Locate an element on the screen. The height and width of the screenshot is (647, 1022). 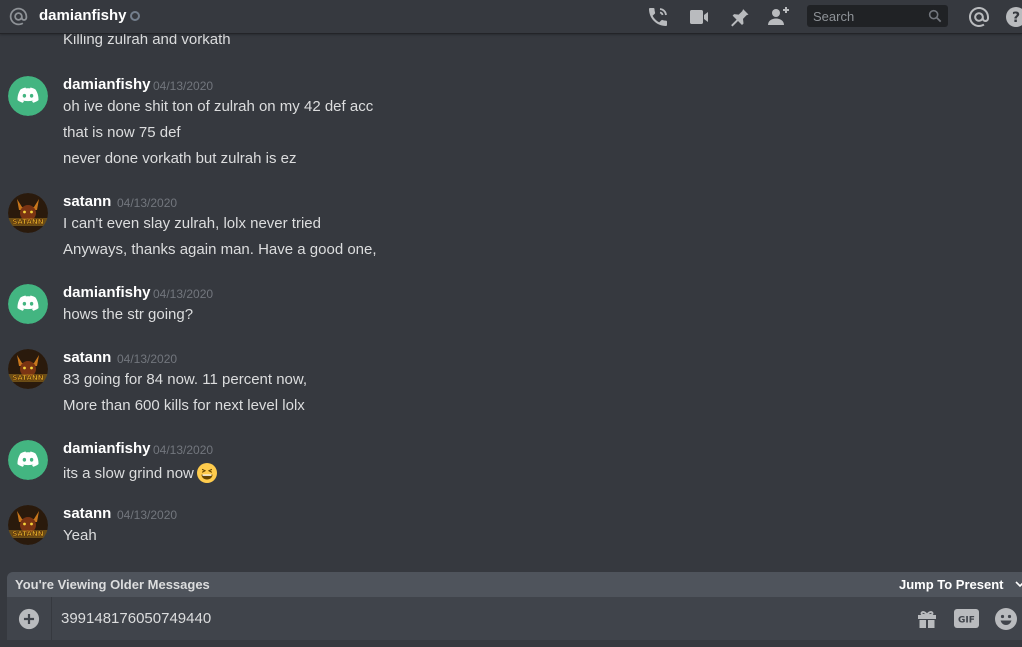
older-messages-label: You're Viewing Older Messages is located at coordinates (112, 584).